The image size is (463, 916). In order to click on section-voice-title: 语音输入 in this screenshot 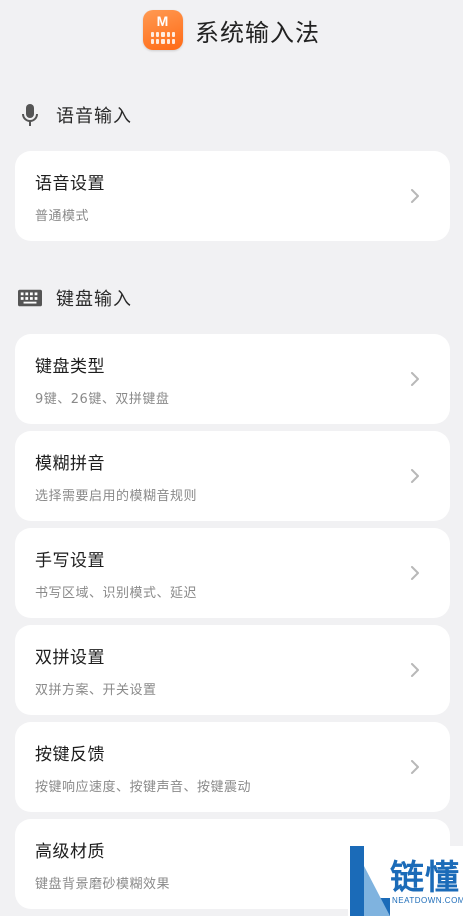, I will do `click(94, 116)`.